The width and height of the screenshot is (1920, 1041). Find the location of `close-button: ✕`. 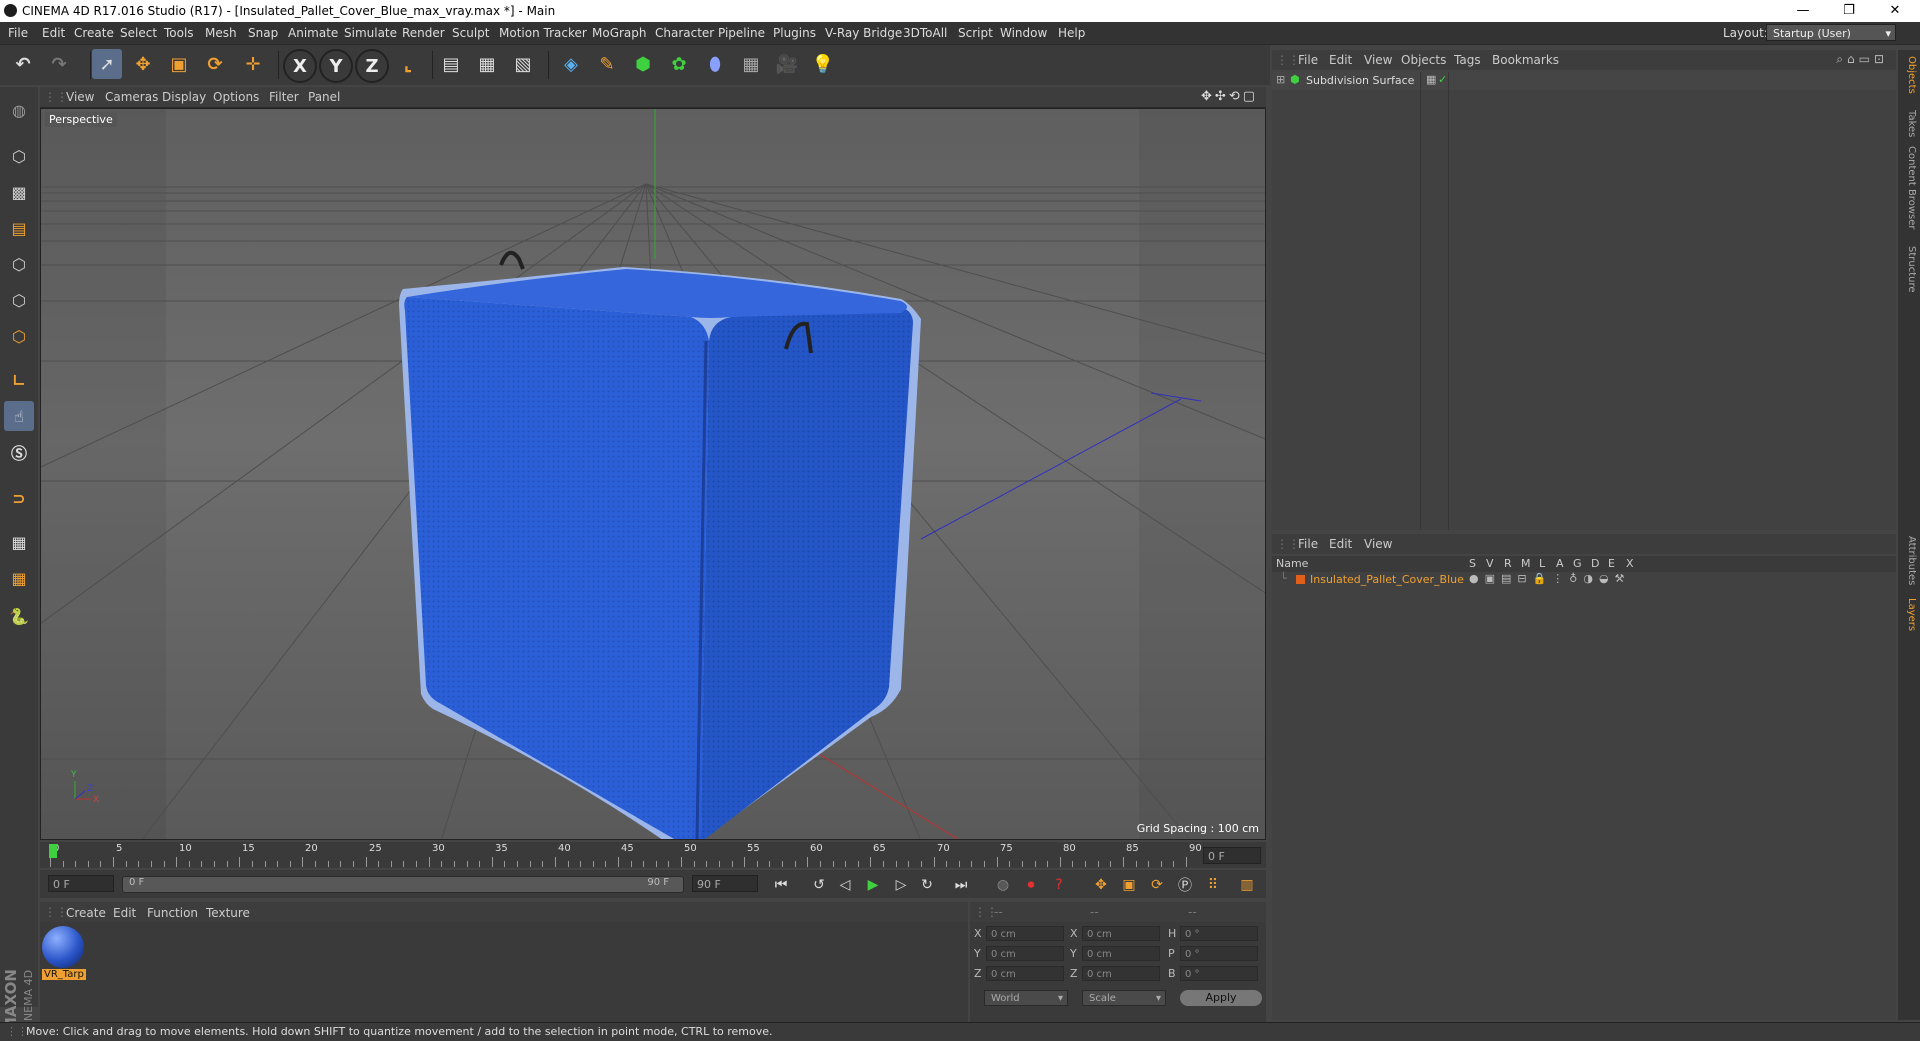

close-button: ✕ is located at coordinates (1895, 11).